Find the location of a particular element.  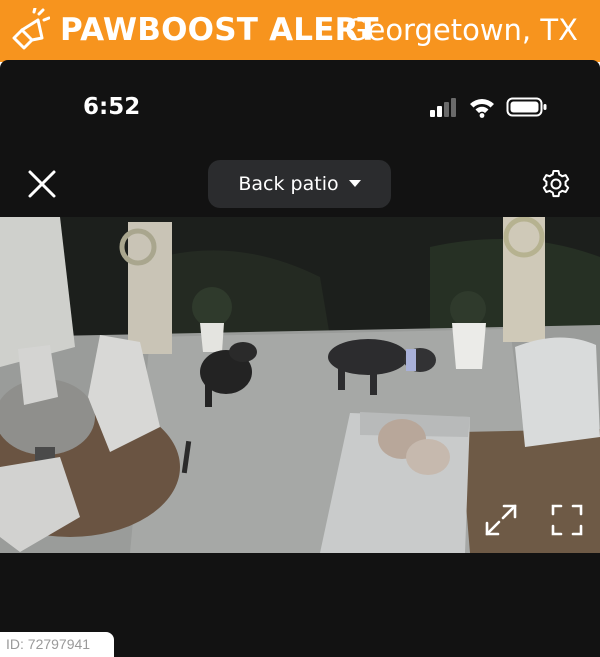

pawboost-alert-banner: PAWBOOST ALERT Georgetown, TX is located at coordinates (300, 31).